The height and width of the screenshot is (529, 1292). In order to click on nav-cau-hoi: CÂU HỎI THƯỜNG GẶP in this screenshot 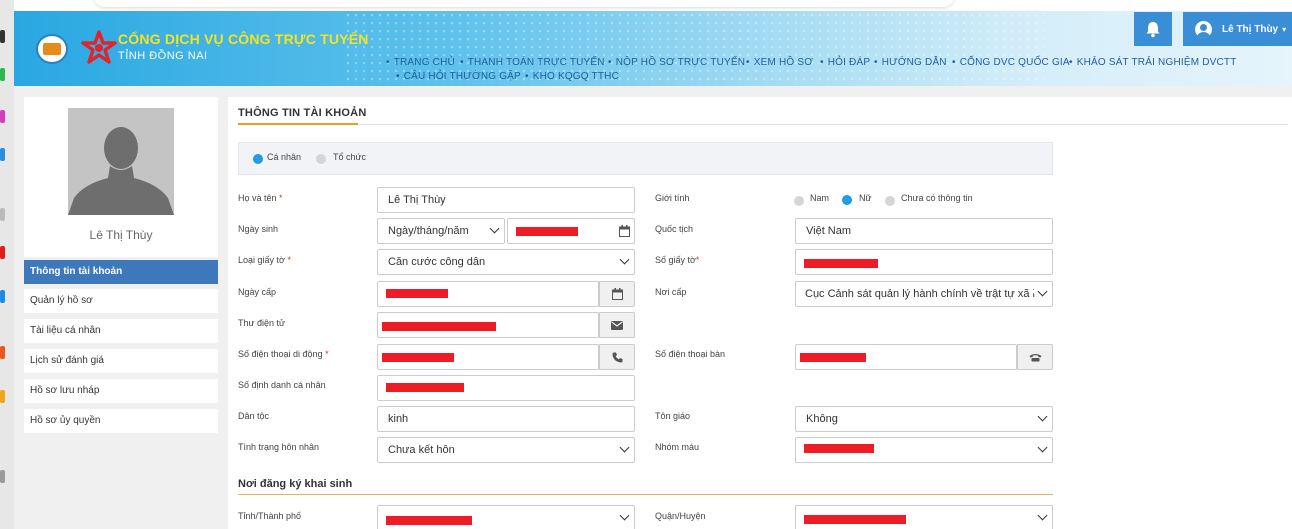, I will do `click(458, 76)`.